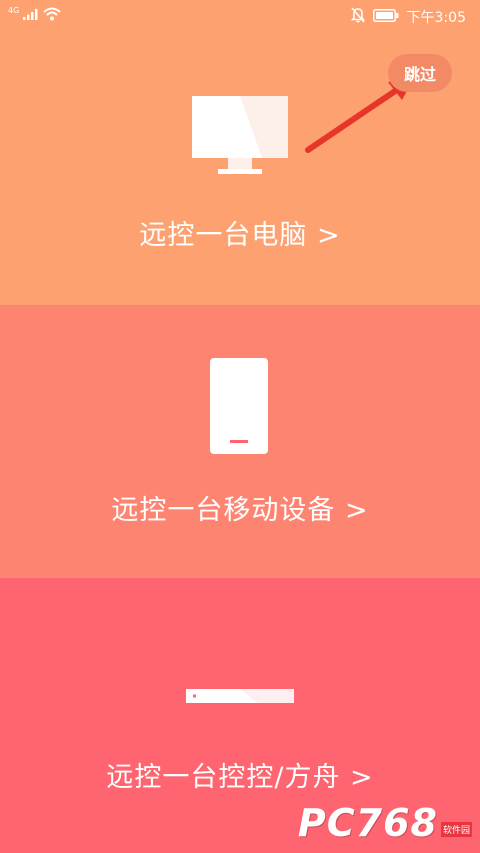 The image size is (480, 853). What do you see at coordinates (240, 774) in the screenshot?
I see `remote-control-box-label: 远控一台控控/方舟 >` at bounding box center [240, 774].